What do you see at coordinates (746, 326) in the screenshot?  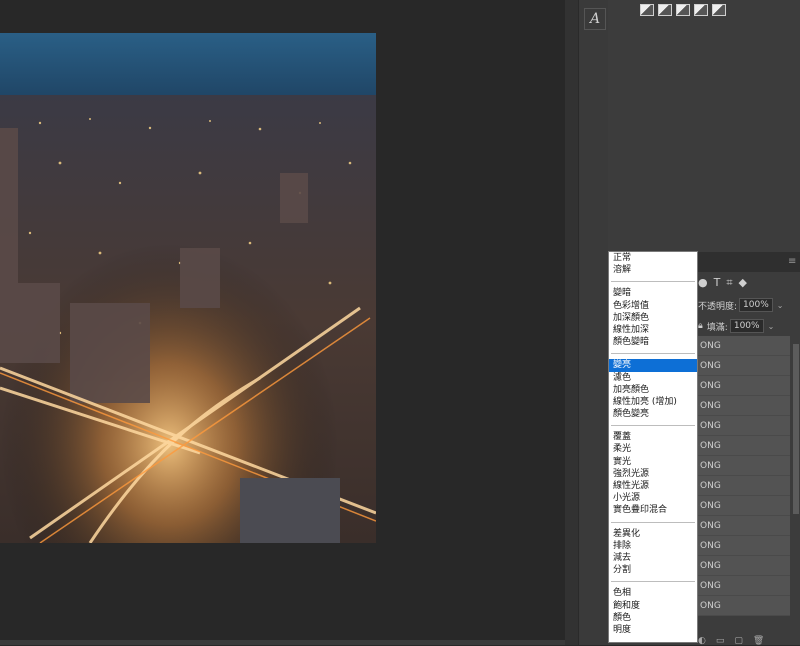 I see `fill-input: 100%` at bounding box center [746, 326].